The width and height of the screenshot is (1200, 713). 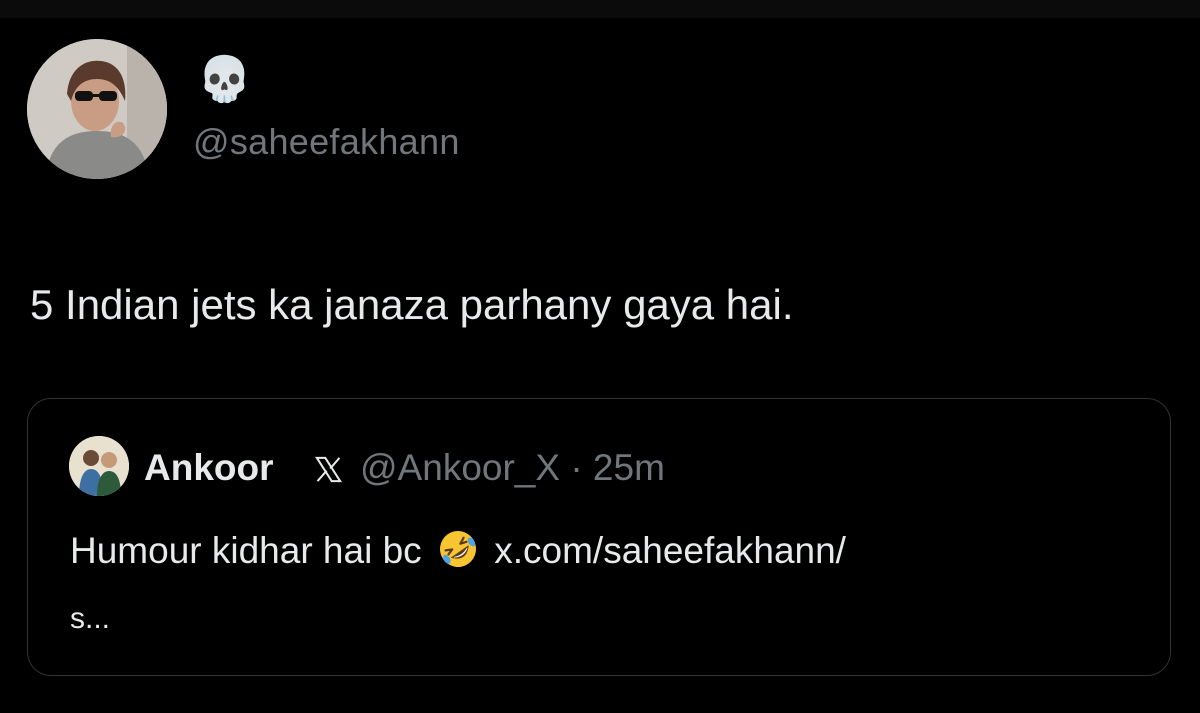 I want to click on quoted-link: x.com/saheefakhann/, so click(x=670, y=550).